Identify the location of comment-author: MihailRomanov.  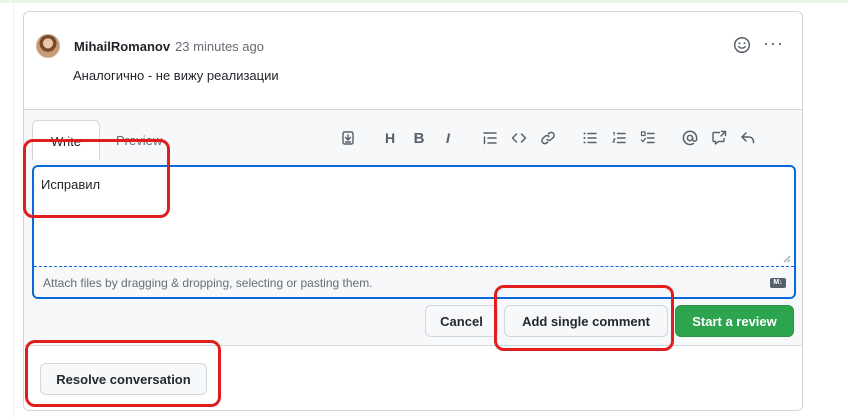
(122, 46).